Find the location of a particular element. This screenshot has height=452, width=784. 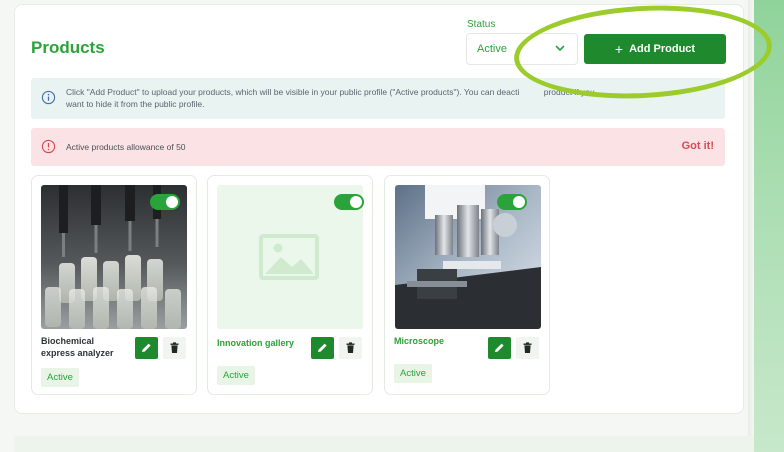

product-name: Microscope is located at coordinates (419, 341).